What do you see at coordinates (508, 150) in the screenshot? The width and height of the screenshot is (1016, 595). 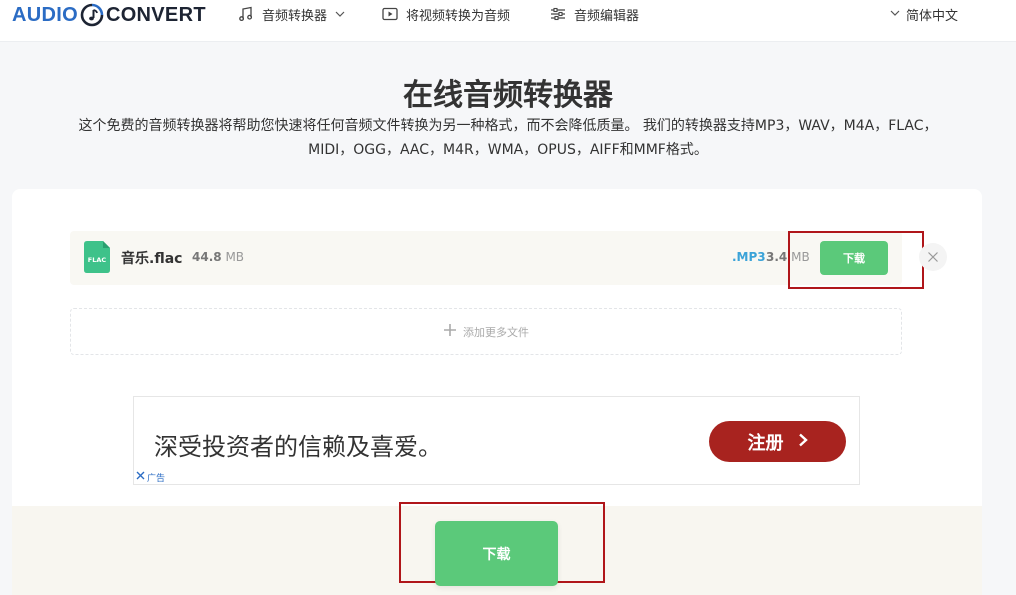 I see `description-line-2: MIDI，OGG，AAC，M4R，WMA，OPUS，AIFF和MMF格式。` at bounding box center [508, 150].